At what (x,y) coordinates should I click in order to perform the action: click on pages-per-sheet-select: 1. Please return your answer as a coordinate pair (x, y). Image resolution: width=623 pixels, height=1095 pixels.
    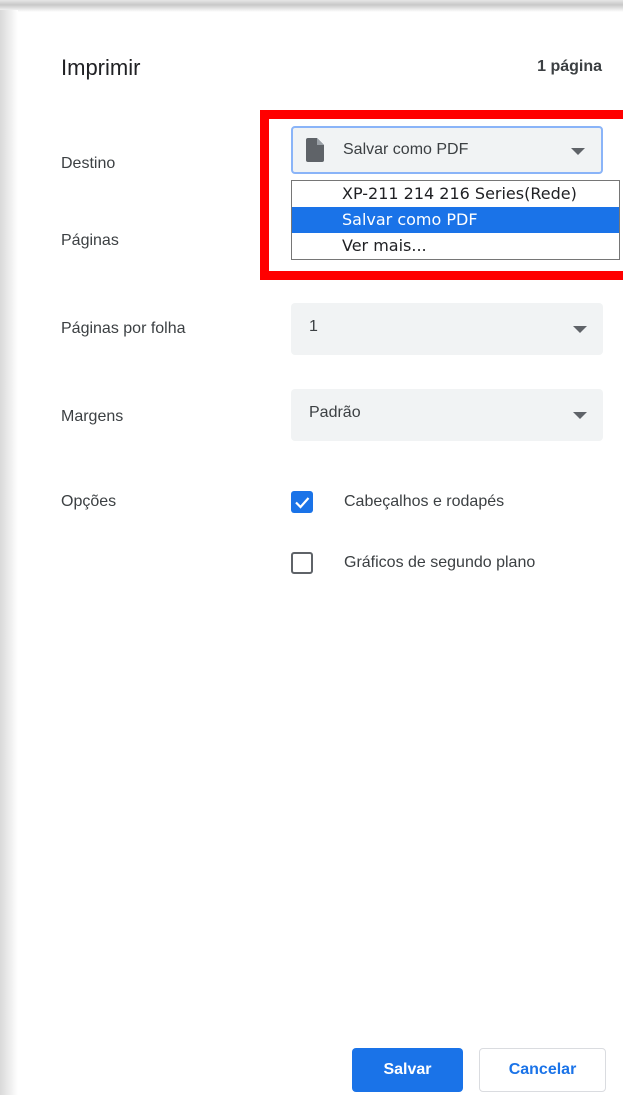
    Looking at the image, I should click on (447, 329).